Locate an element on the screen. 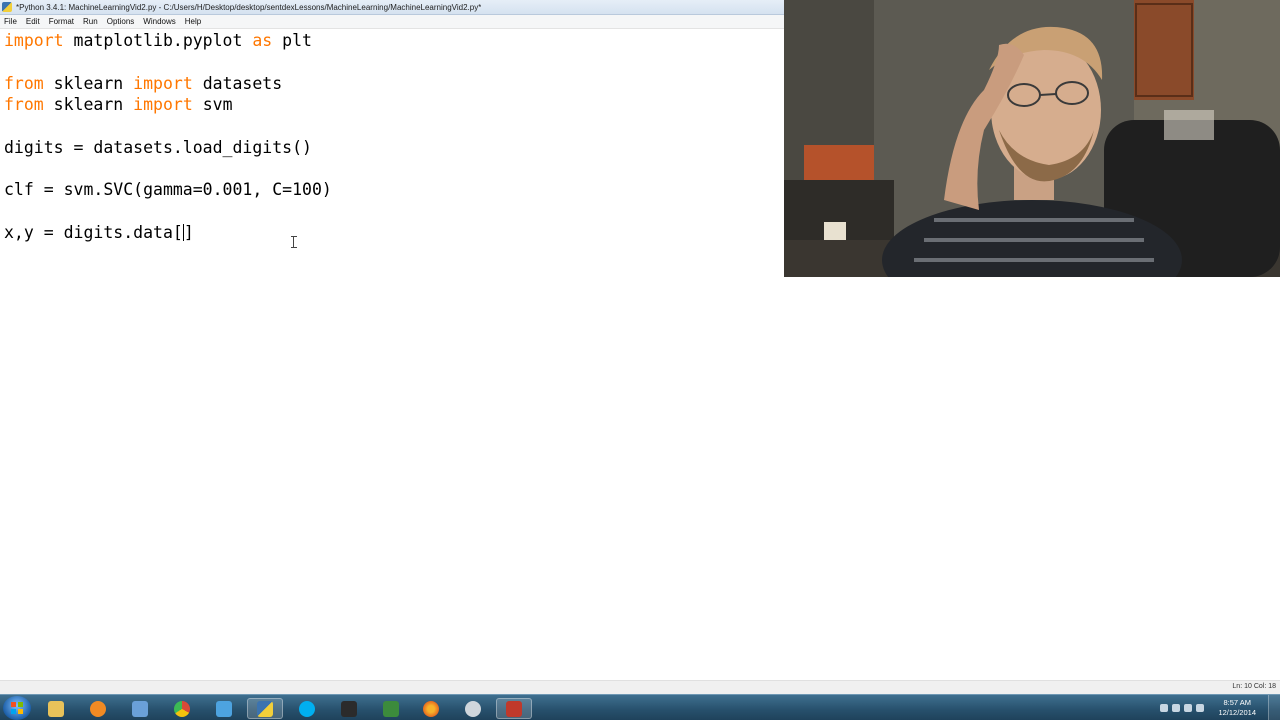 The width and height of the screenshot is (1280, 720). menu-file: File is located at coordinates (10, 21).